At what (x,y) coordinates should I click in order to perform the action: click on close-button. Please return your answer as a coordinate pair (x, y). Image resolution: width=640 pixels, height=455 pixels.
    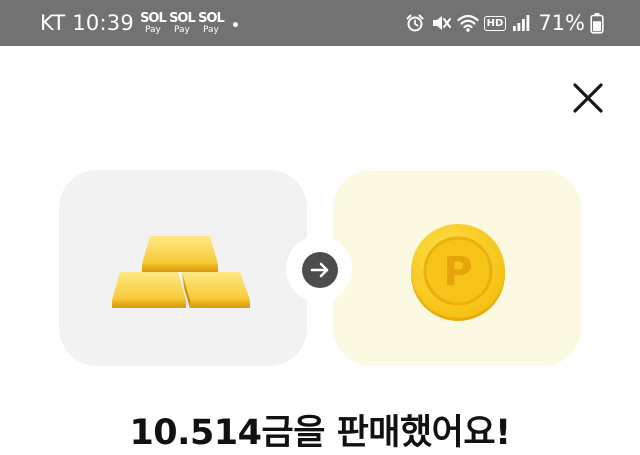
    Looking at the image, I should click on (588, 98).